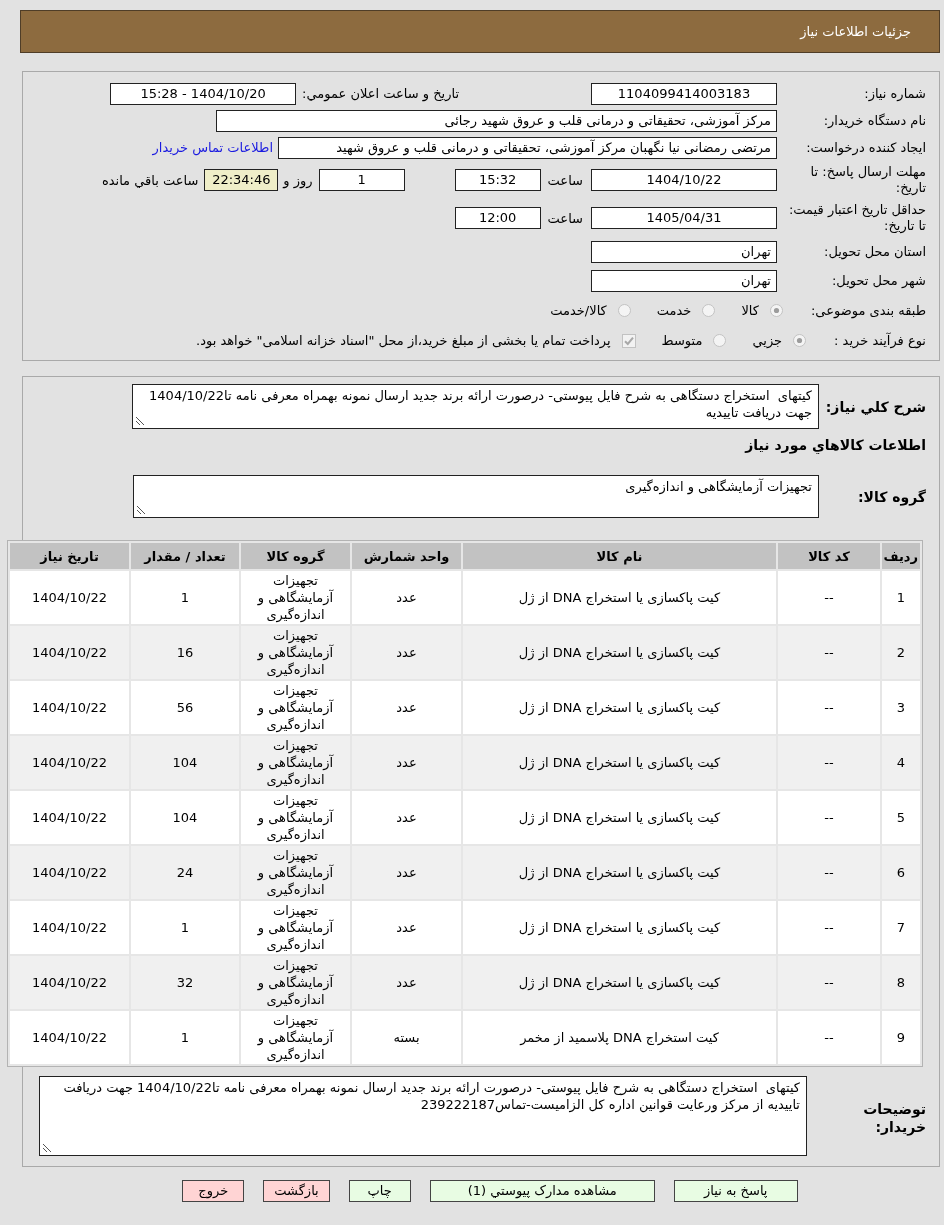 This screenshot has width=944, height=1225. What do you see at coordinates (497, 180) in the screenshot?
I see `time-field: 15:32` at bounding box center [497, 180].